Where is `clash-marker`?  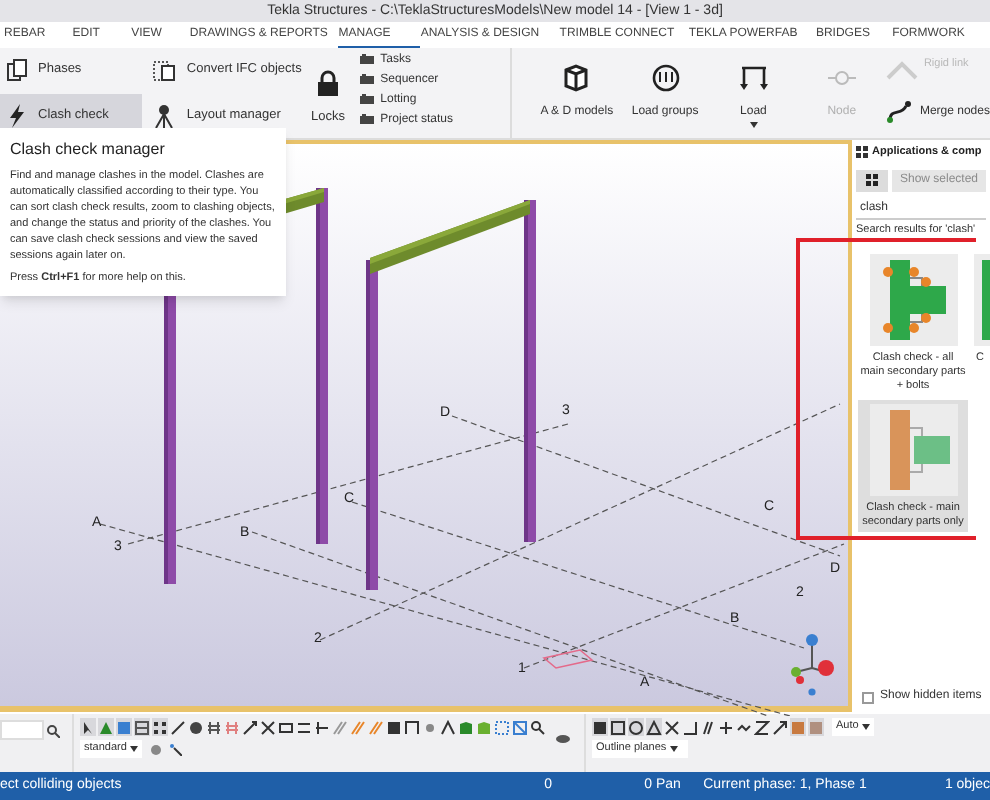
clash-marker is located at coordinates (568, 659).